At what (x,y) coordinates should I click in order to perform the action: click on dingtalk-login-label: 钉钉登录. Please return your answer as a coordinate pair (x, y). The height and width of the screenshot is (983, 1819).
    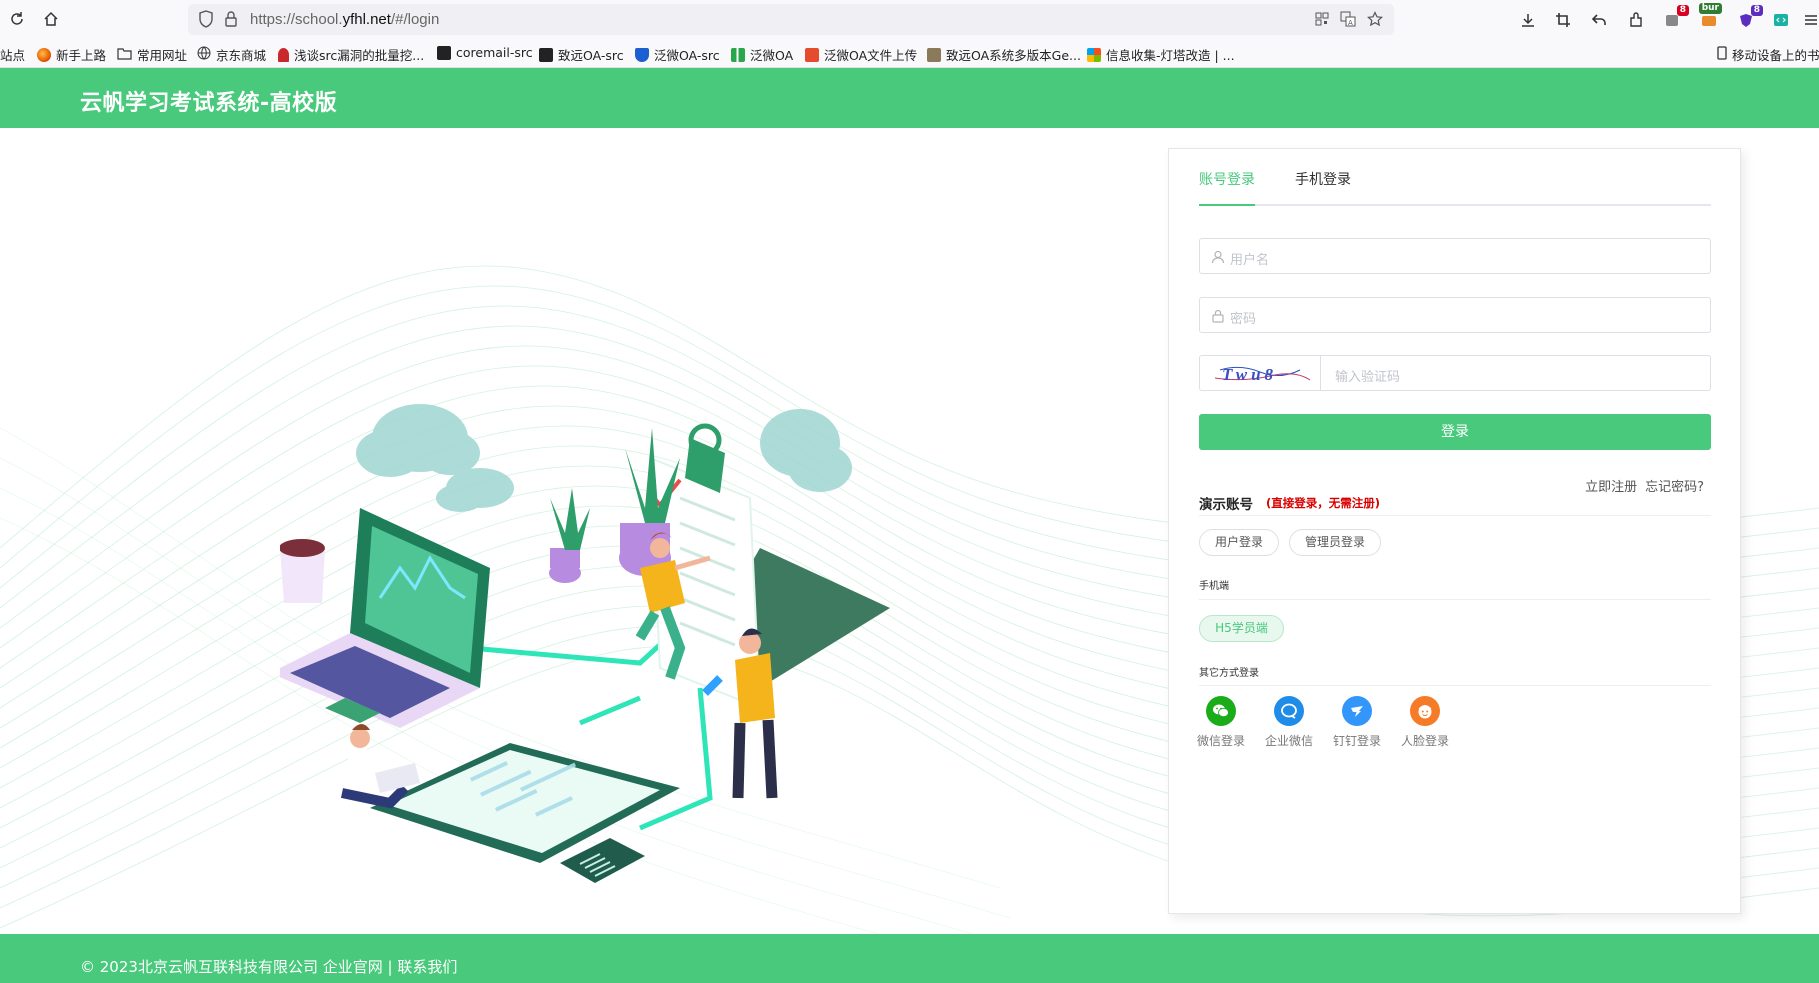
    Looking at the image, I should click on (1356, 741).